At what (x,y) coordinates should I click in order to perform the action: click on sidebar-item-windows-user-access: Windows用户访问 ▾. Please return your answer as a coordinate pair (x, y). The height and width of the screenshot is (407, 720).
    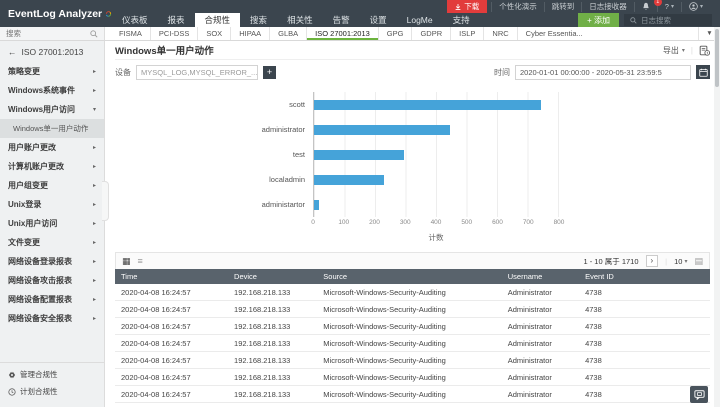
    Looking at the image, I should click on (52, 109).